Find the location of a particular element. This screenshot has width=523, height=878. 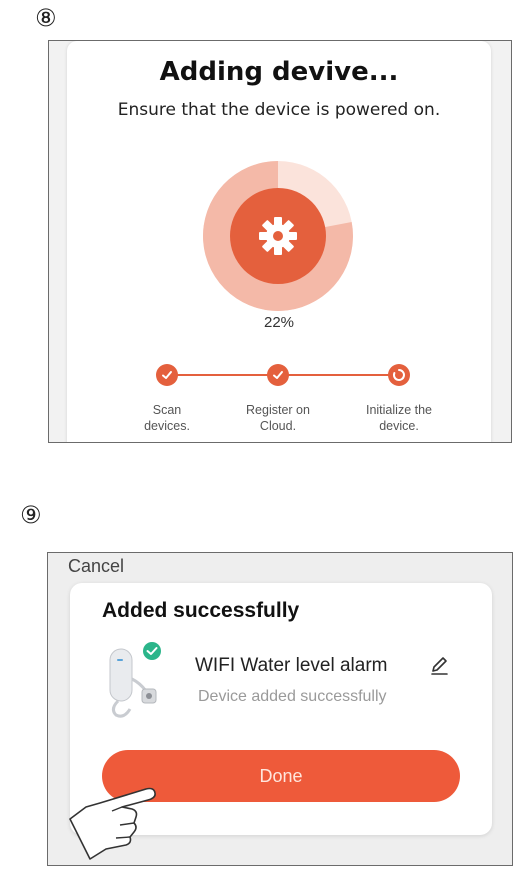

step-initialize-indicator is located at coordinates (399, 375).